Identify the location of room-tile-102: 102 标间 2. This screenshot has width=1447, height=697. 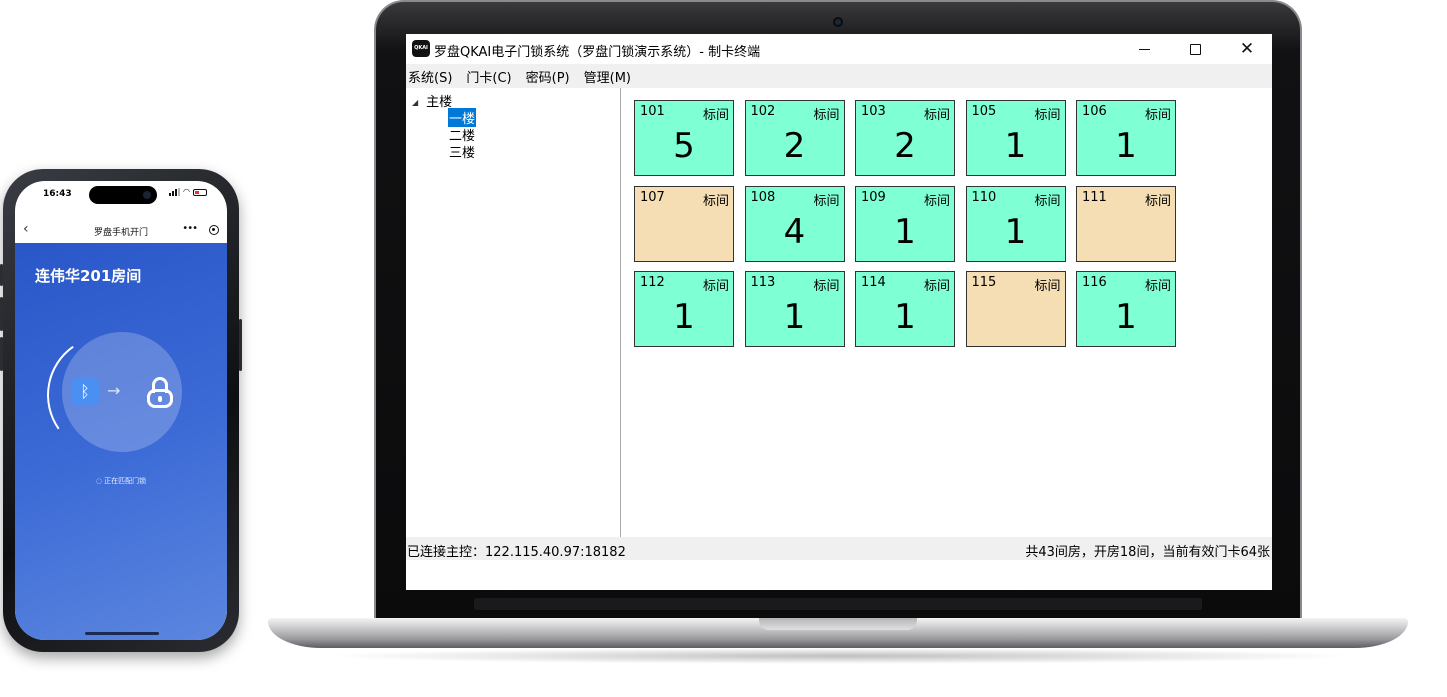
(794, 138).